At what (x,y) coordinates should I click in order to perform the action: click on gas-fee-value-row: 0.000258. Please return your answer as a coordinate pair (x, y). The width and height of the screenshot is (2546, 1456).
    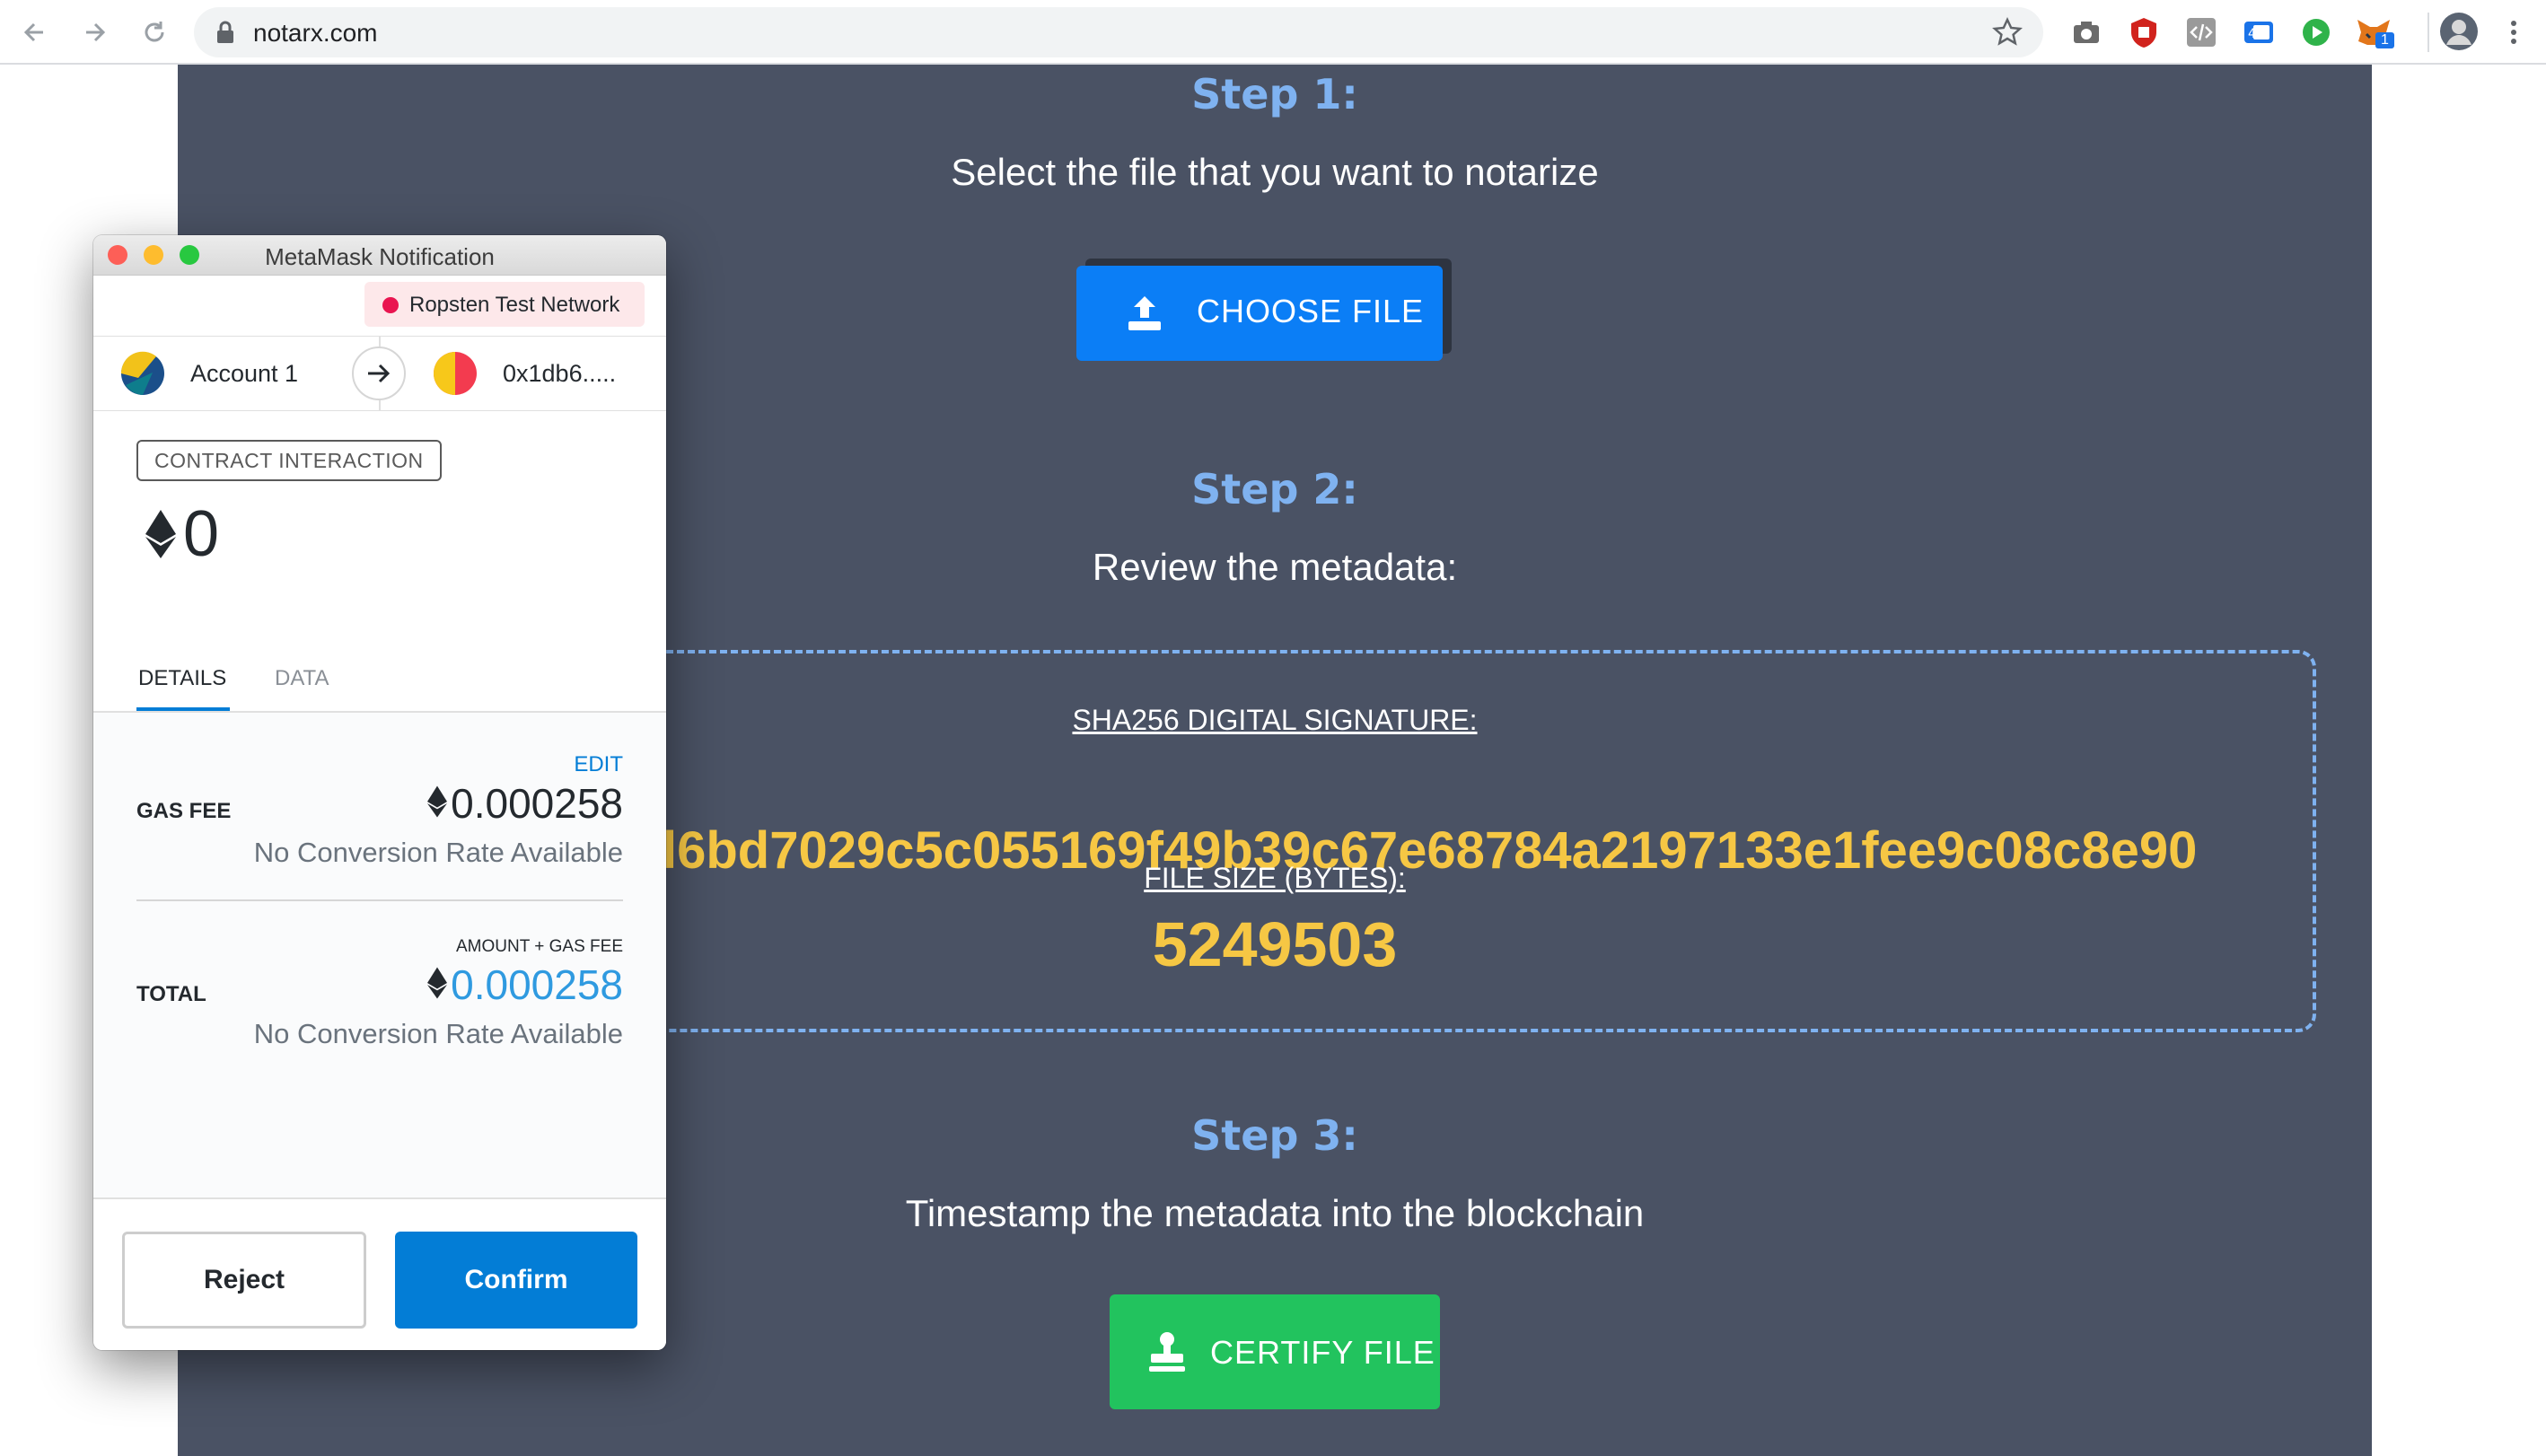
    Looking at the image, I should click on (525, 803).